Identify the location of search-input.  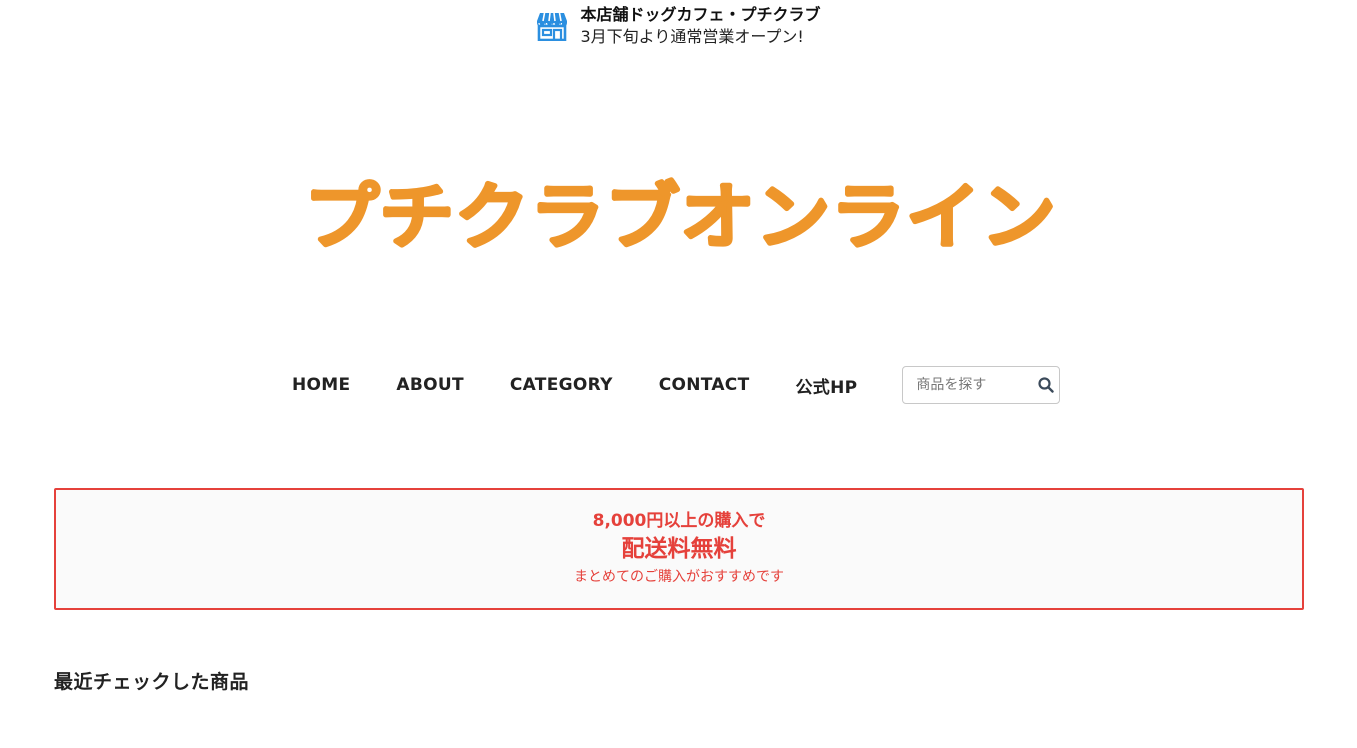
(971, 385).